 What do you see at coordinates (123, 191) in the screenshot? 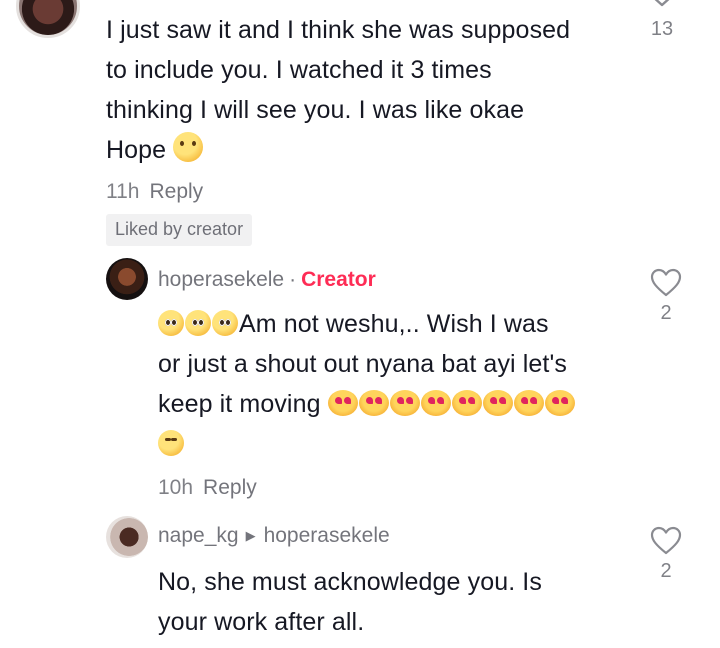
I see `comment-time: 11h` at bounding box center [123, 191].